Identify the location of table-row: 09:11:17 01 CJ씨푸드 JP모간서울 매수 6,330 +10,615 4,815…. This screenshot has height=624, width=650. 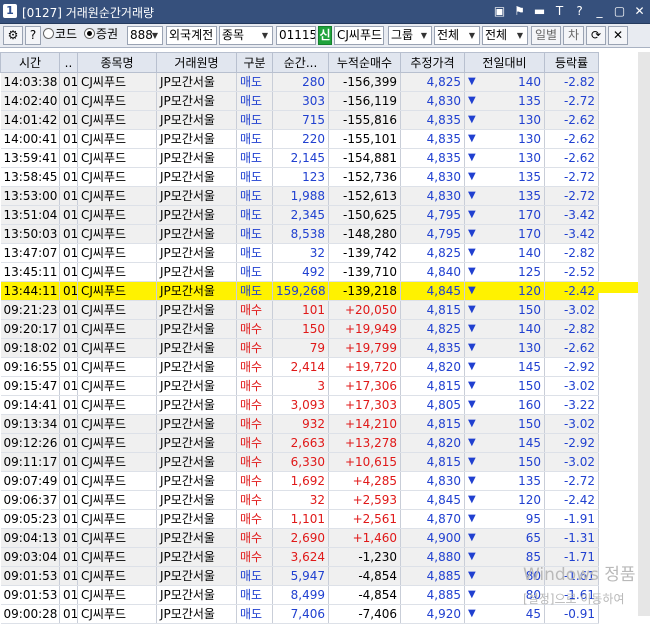
(299, 462).